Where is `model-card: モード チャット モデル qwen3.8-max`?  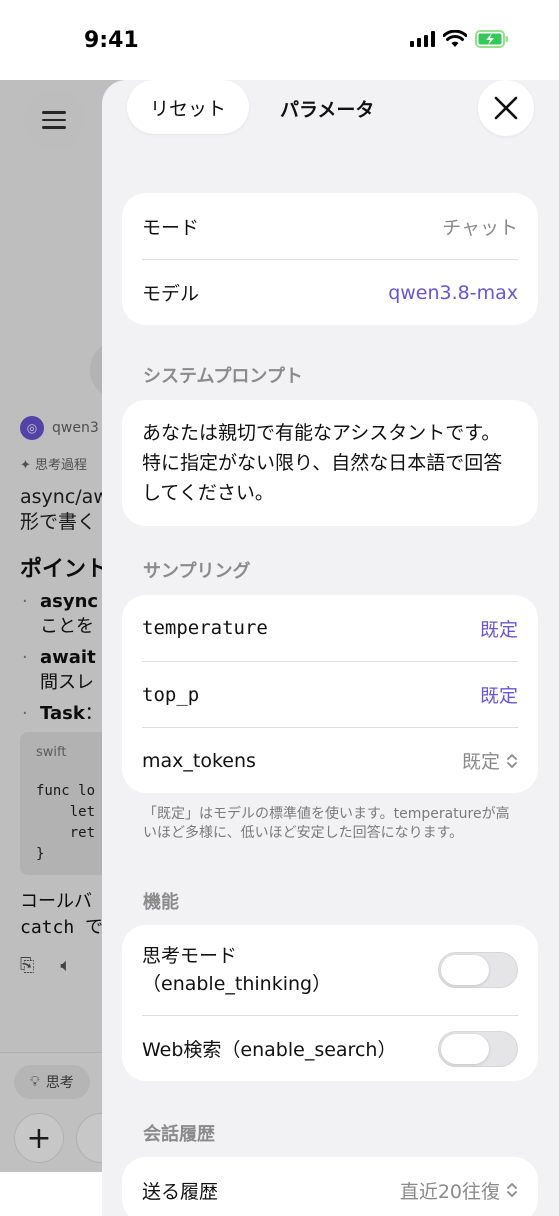
model-card: モード チャット モデル qwen3.8-max is located at coordinates (330, 259).